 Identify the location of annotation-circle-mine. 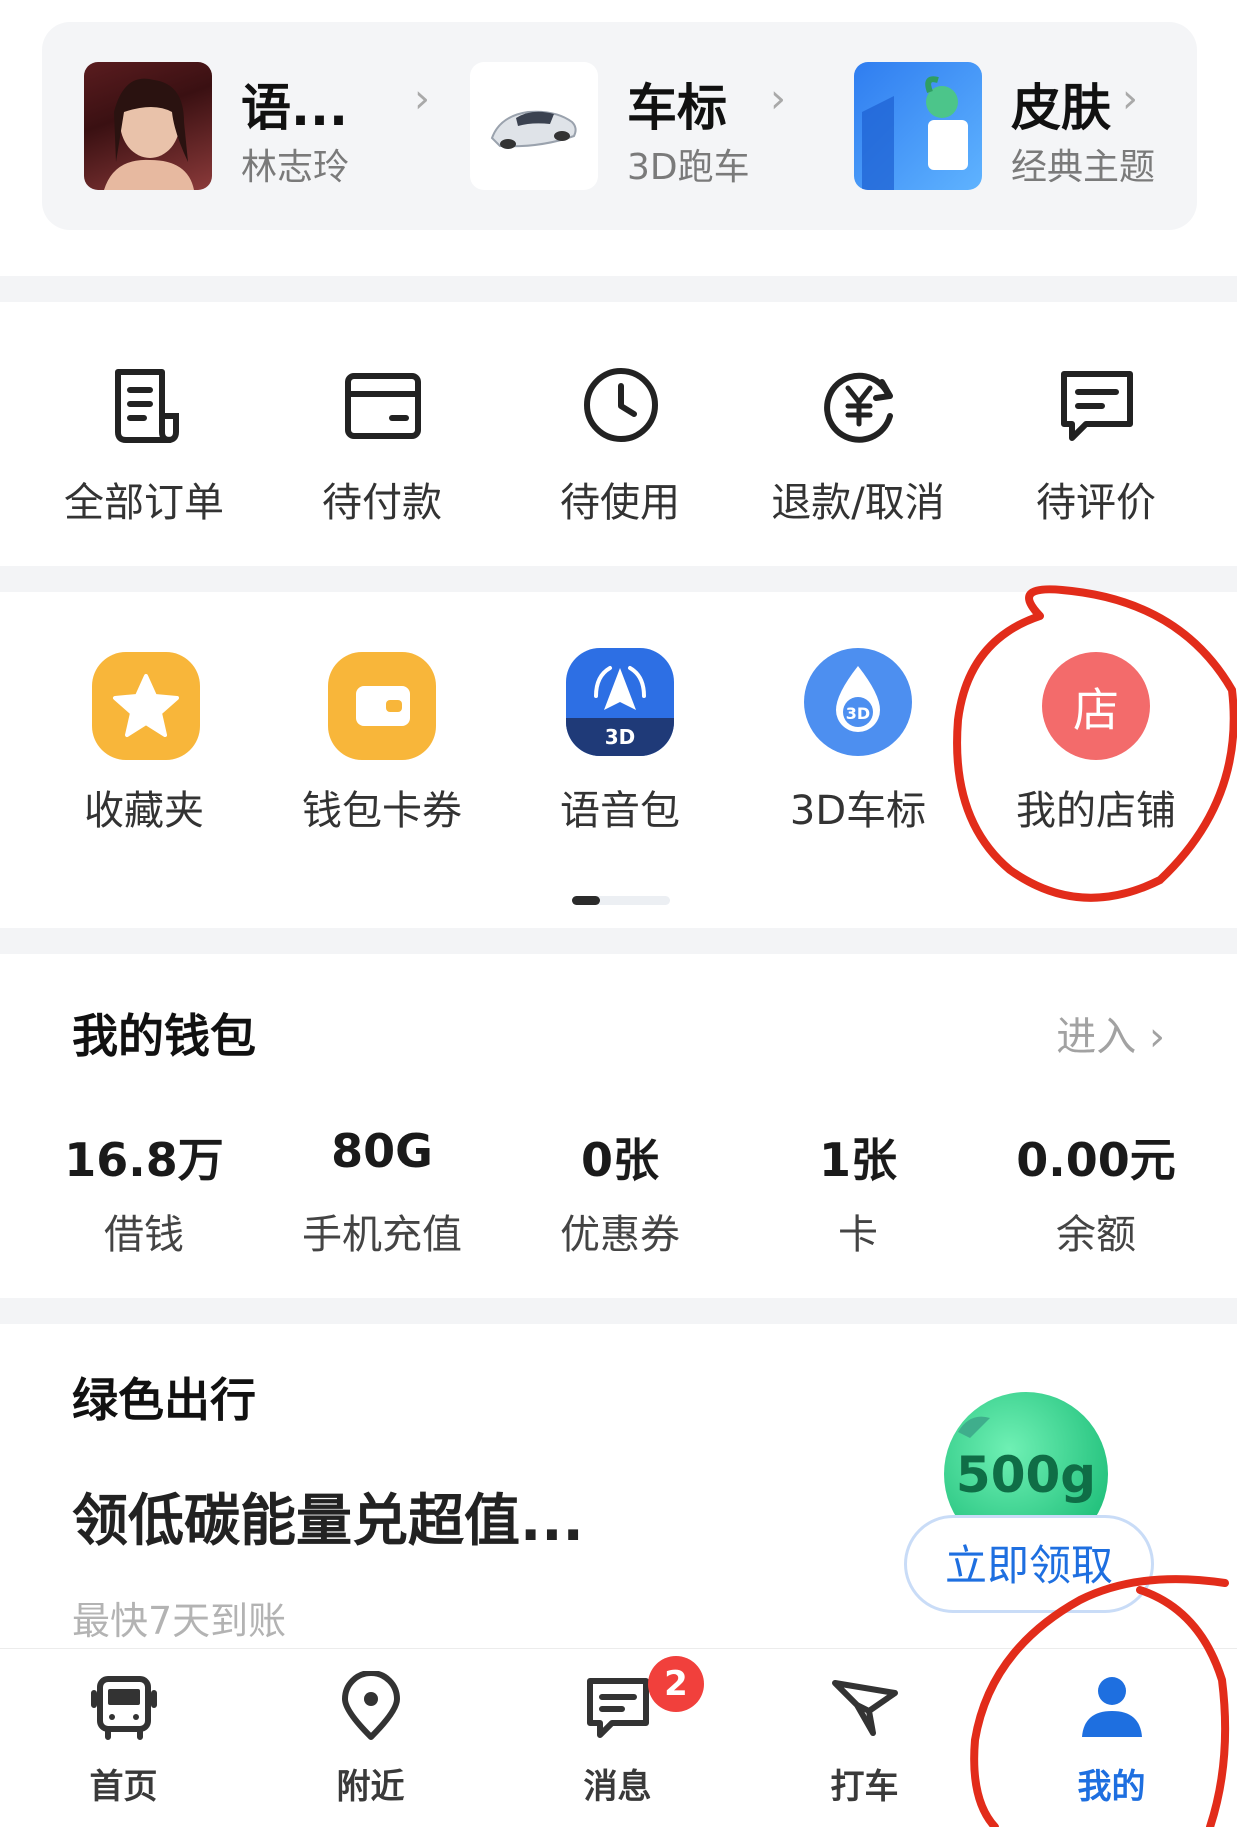
(1100, 1701).